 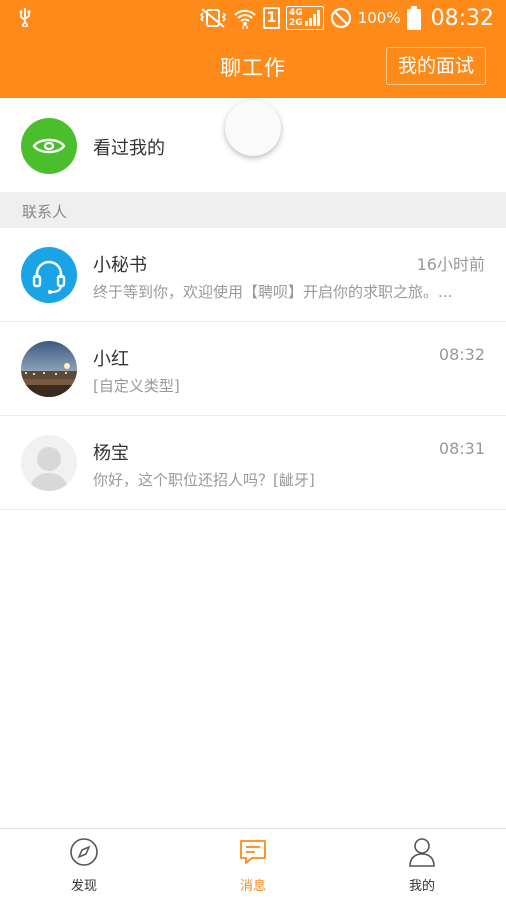 I want to click on floating-button, so click(x=253, y=128).